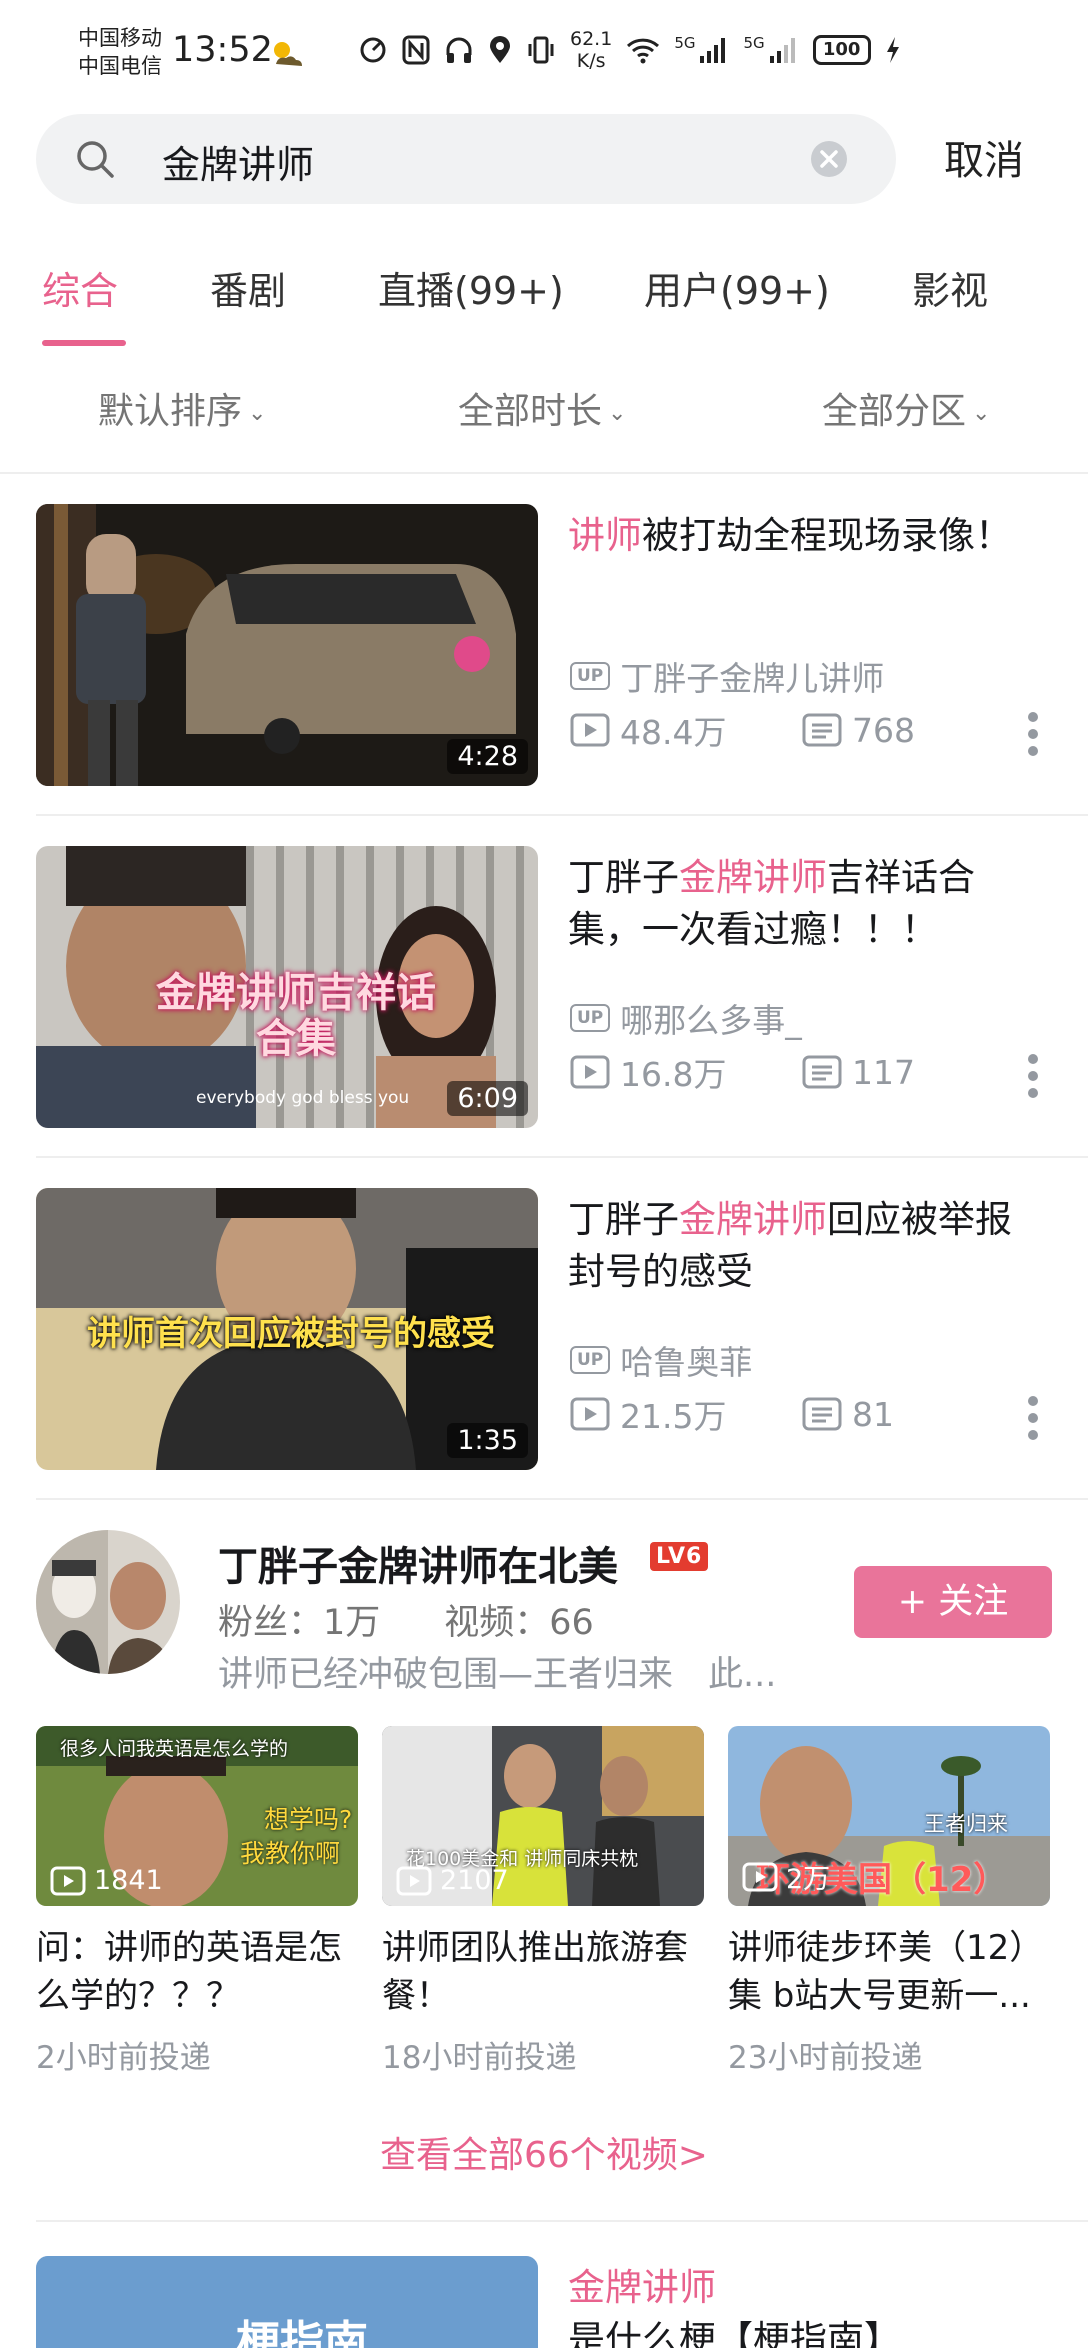 This screenshot has width=1088, height=2348. What do you see at coordinates (459, 50) in the screenshot?
I see `headphone-icon` at bounding box center [459, 50].